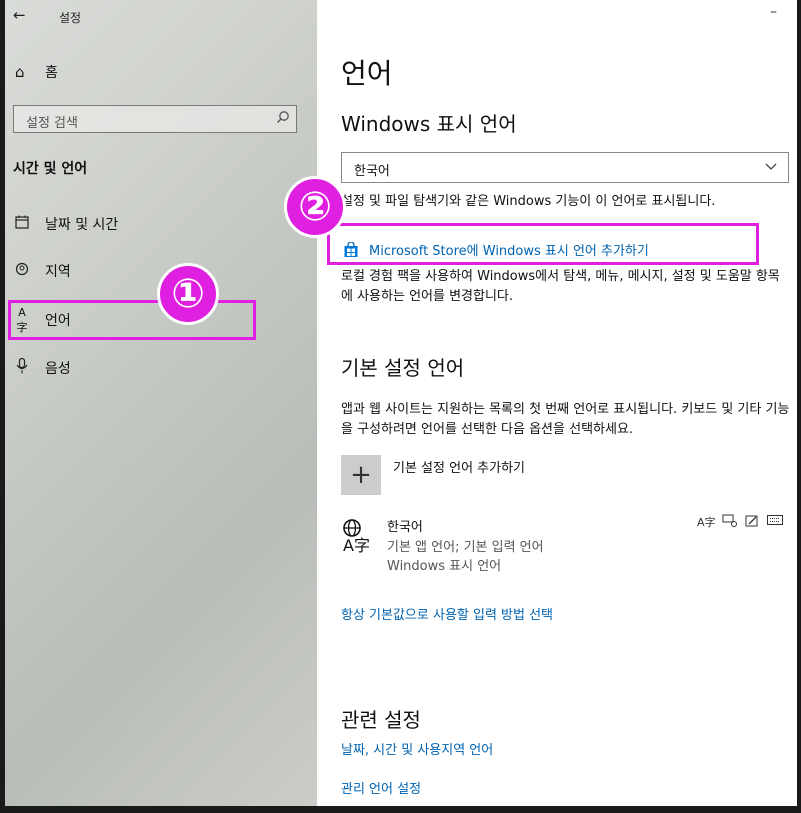 The width and height of the screenshot is (801, 813). I want to click on language-detail-1: 기본 앱 언어; 기본 입력 언어, so click(465, 547).